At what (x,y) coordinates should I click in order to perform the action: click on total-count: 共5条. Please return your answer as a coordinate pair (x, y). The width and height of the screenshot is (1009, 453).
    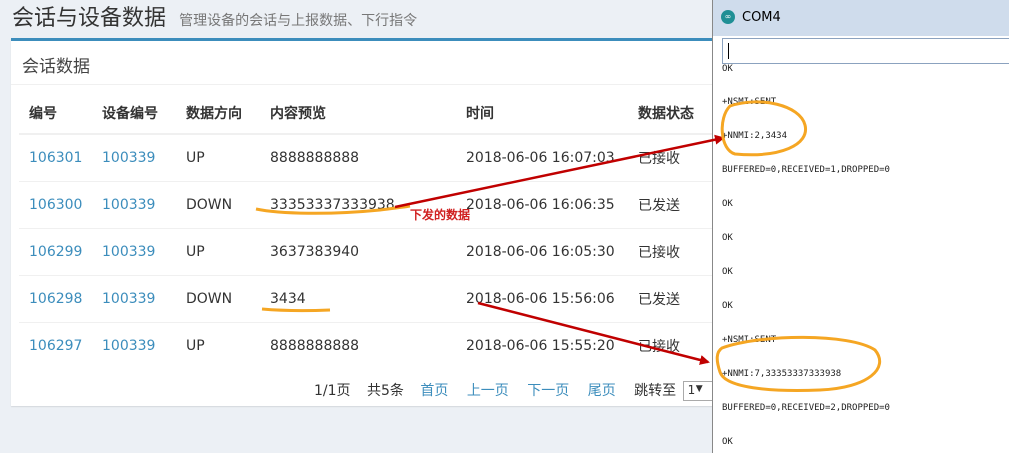
    Looking at the image, I should click on (385, 391).